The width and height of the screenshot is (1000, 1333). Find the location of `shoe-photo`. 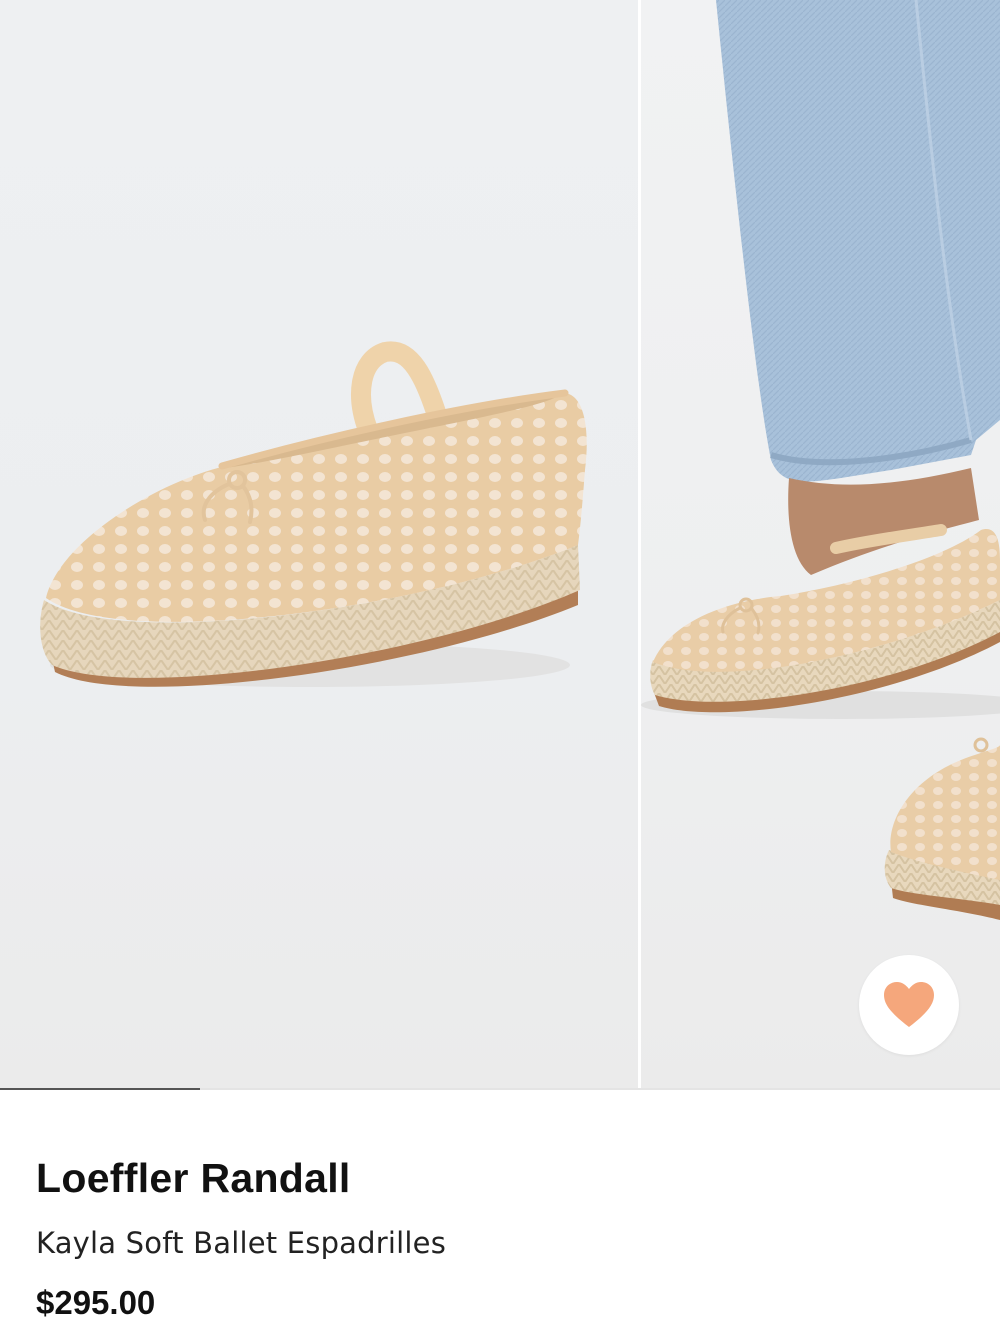

shoe-photo is located at coordinates (313, 514).